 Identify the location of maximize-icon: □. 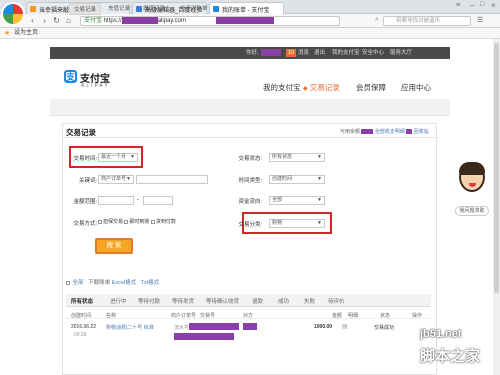
(482, 4).